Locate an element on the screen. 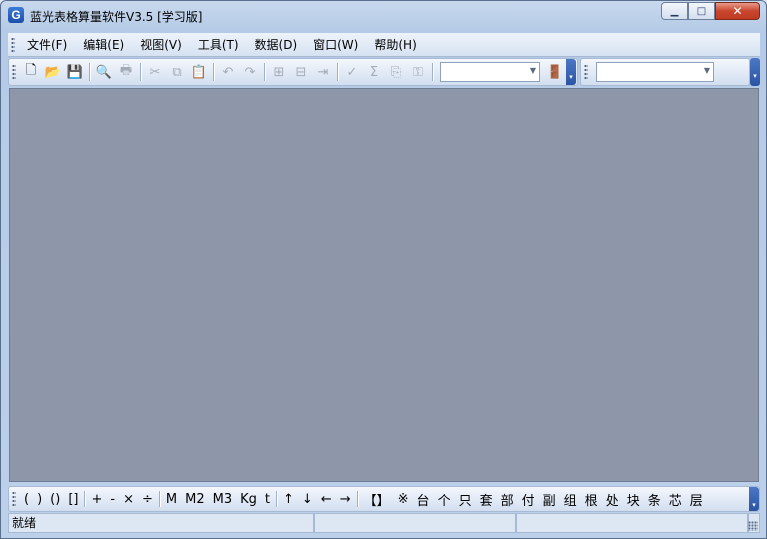  symbol-button: - is located at coordinates (112, 499).